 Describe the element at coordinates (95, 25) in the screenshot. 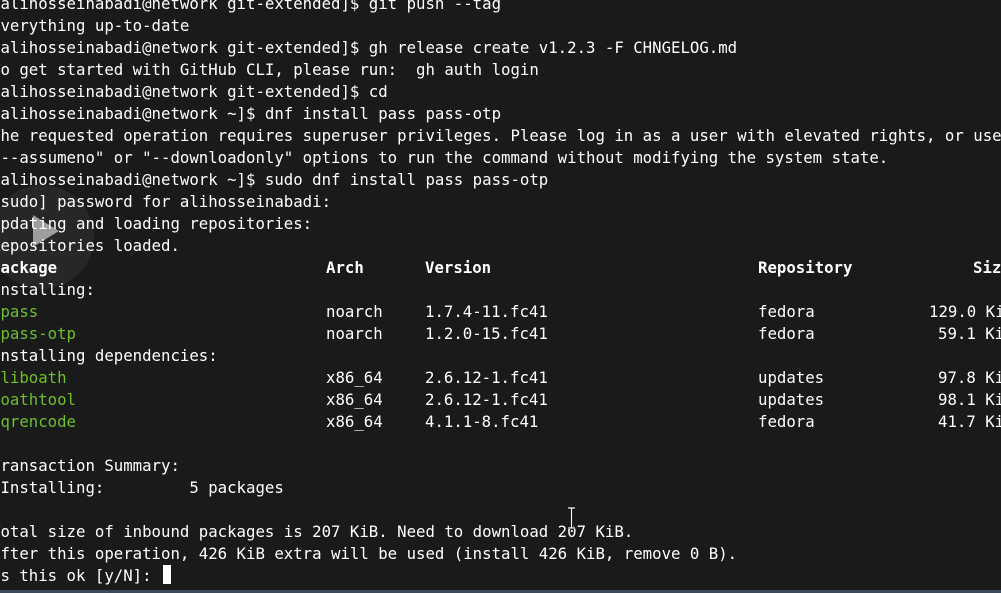

I see `terminal-line: Everything up-to-date` at that location.